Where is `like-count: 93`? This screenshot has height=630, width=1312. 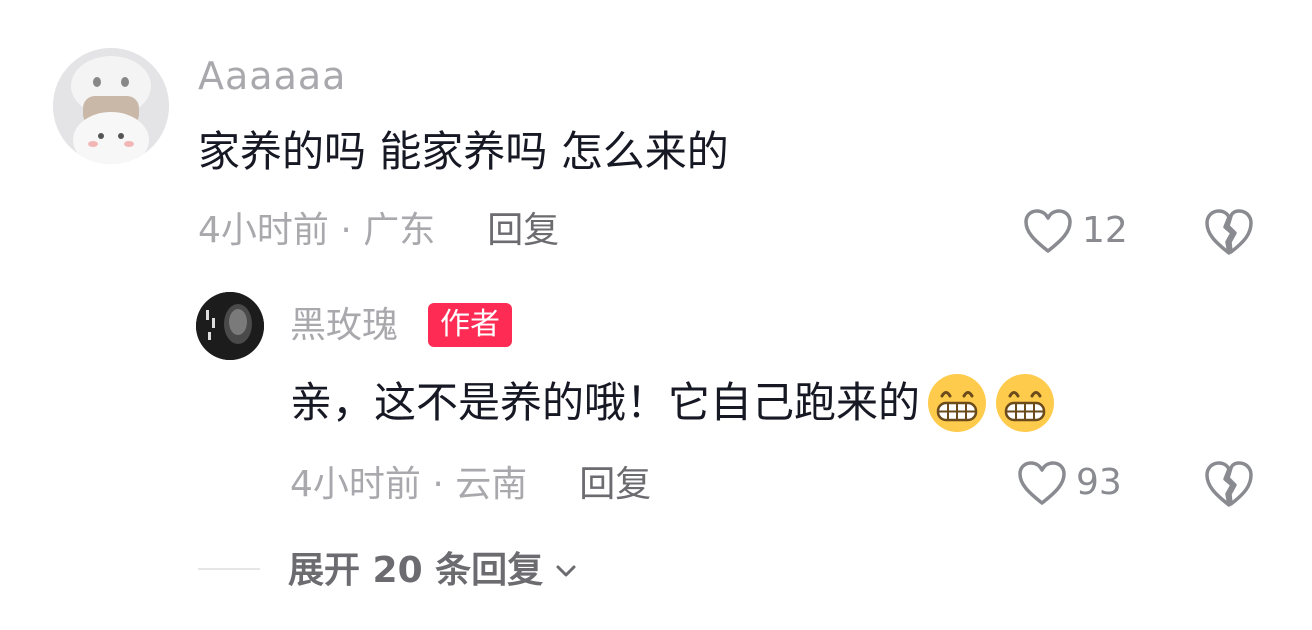
like-count: 93 is located at coordinates (1099, 482).